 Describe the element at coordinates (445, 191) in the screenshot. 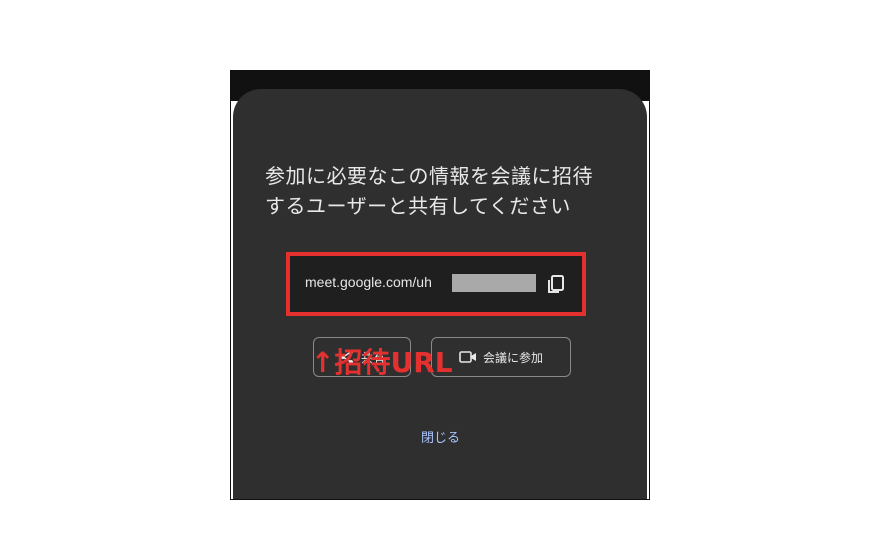

I see `dialog-title: 参加に必要なこの情報を会議に招待 するユーザーと共有してください` at that location.